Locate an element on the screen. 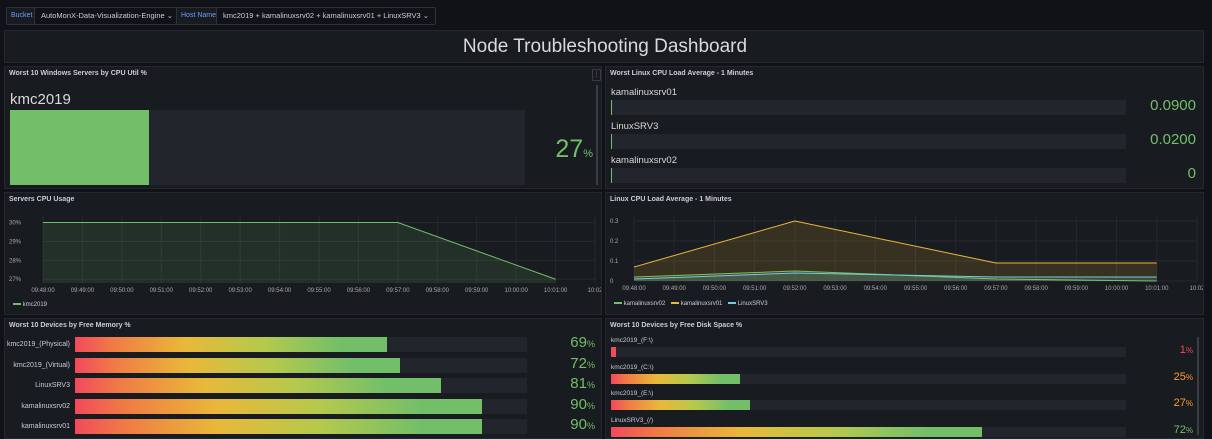 This screenshot has height=439, width=1212. memory-number: 72 is located at coordinates (578, 363).